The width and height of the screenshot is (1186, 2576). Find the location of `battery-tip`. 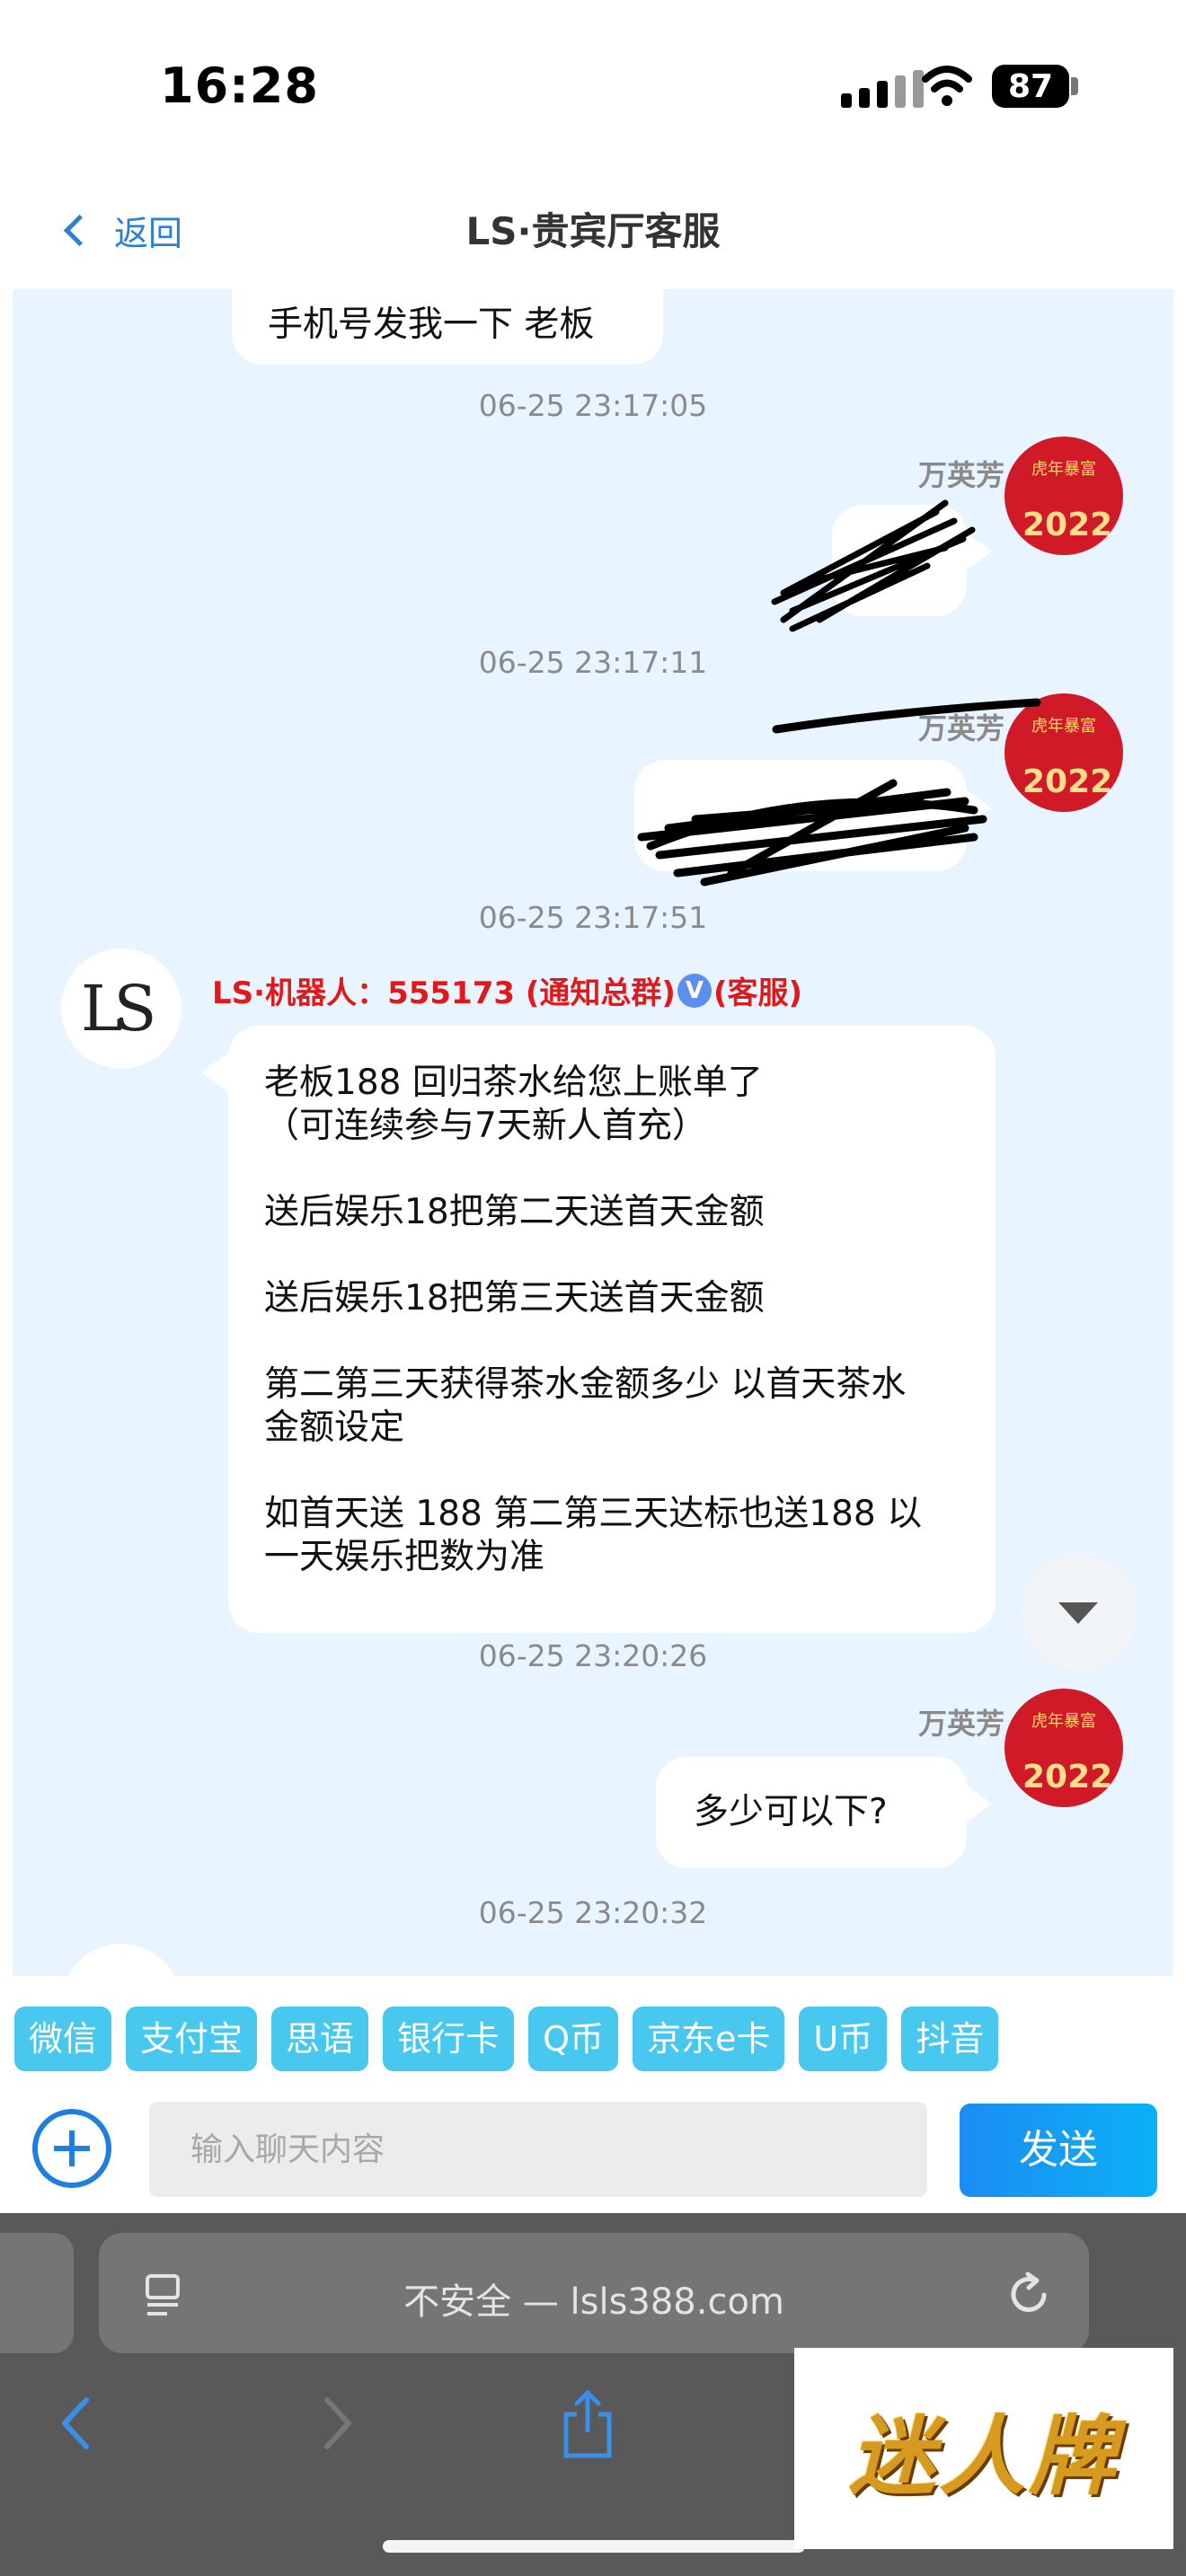

battery-tip is located at coordinates (1074, 86).